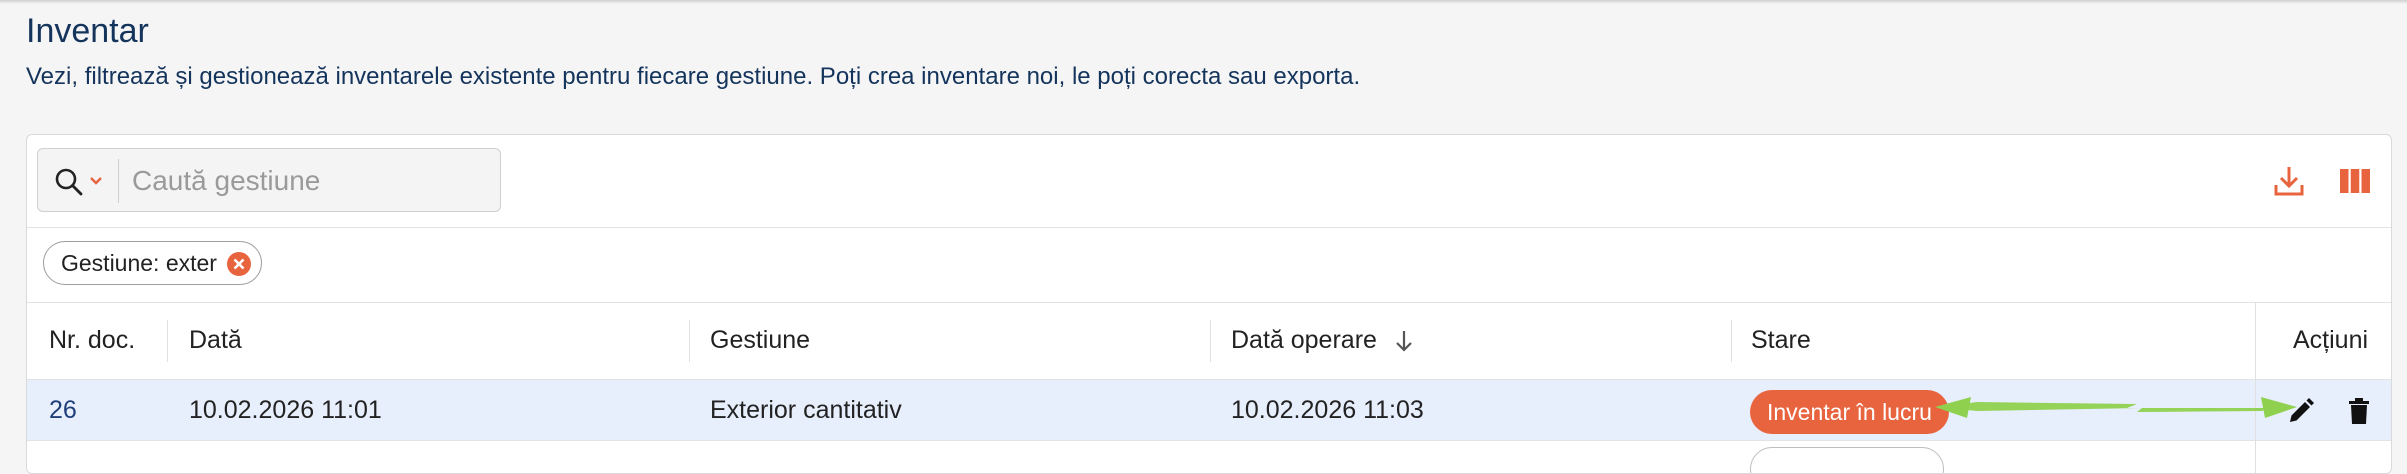 This screenshot has height=474, width=2407. What do you see at coordinates (760, 340) in the screenshot?
I see `column-header-gestiune: Gestiune` at bounding box center [760, 340].